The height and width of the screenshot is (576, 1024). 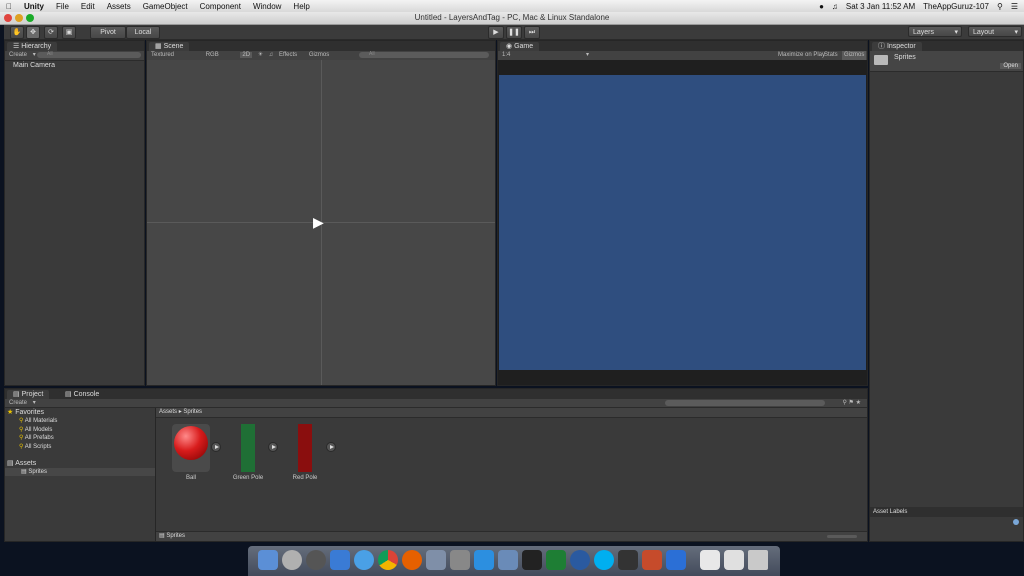 I want to click on photoshop-icon, so click(x=652, y=560).